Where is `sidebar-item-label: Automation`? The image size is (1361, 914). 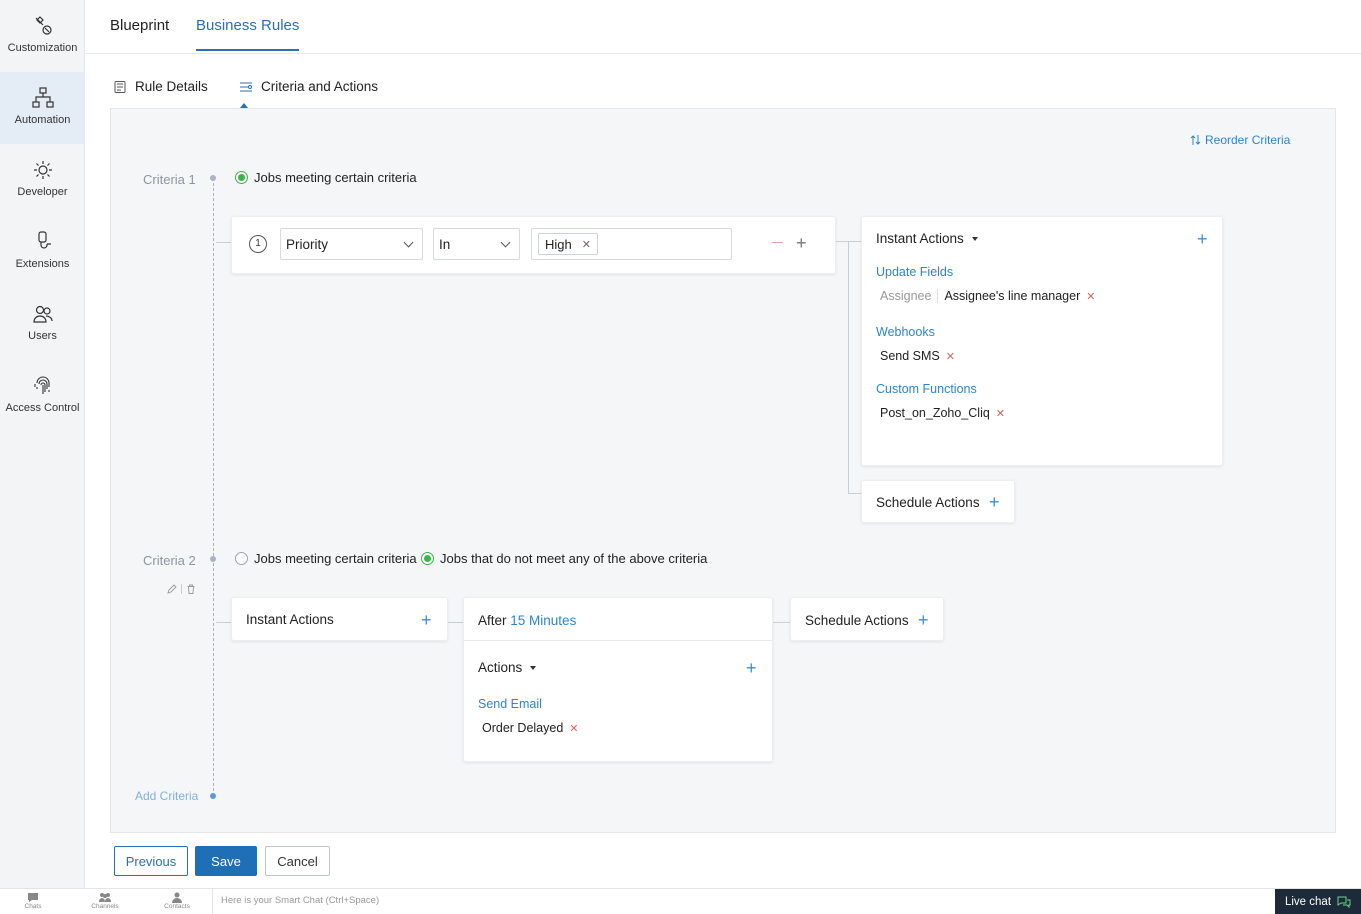 sidebar-item-label: Automation is located at coordinates (42, 120).